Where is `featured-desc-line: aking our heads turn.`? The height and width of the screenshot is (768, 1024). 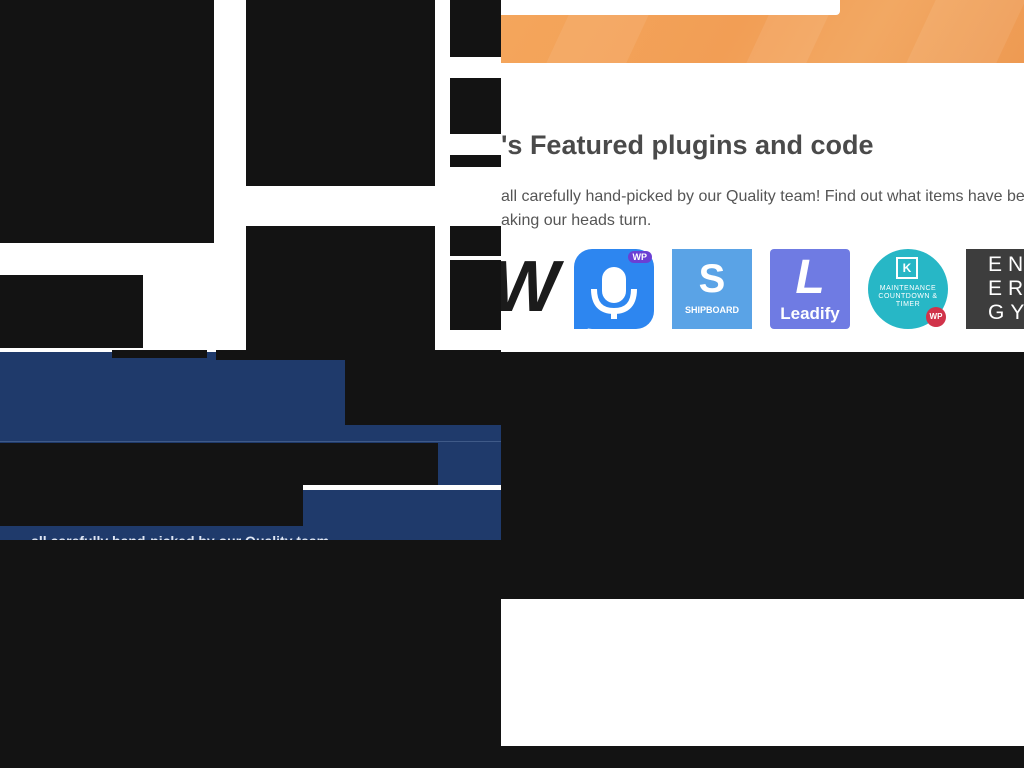 featured-desc-line: aking our heads turn. is located at coordinates (576, 220).